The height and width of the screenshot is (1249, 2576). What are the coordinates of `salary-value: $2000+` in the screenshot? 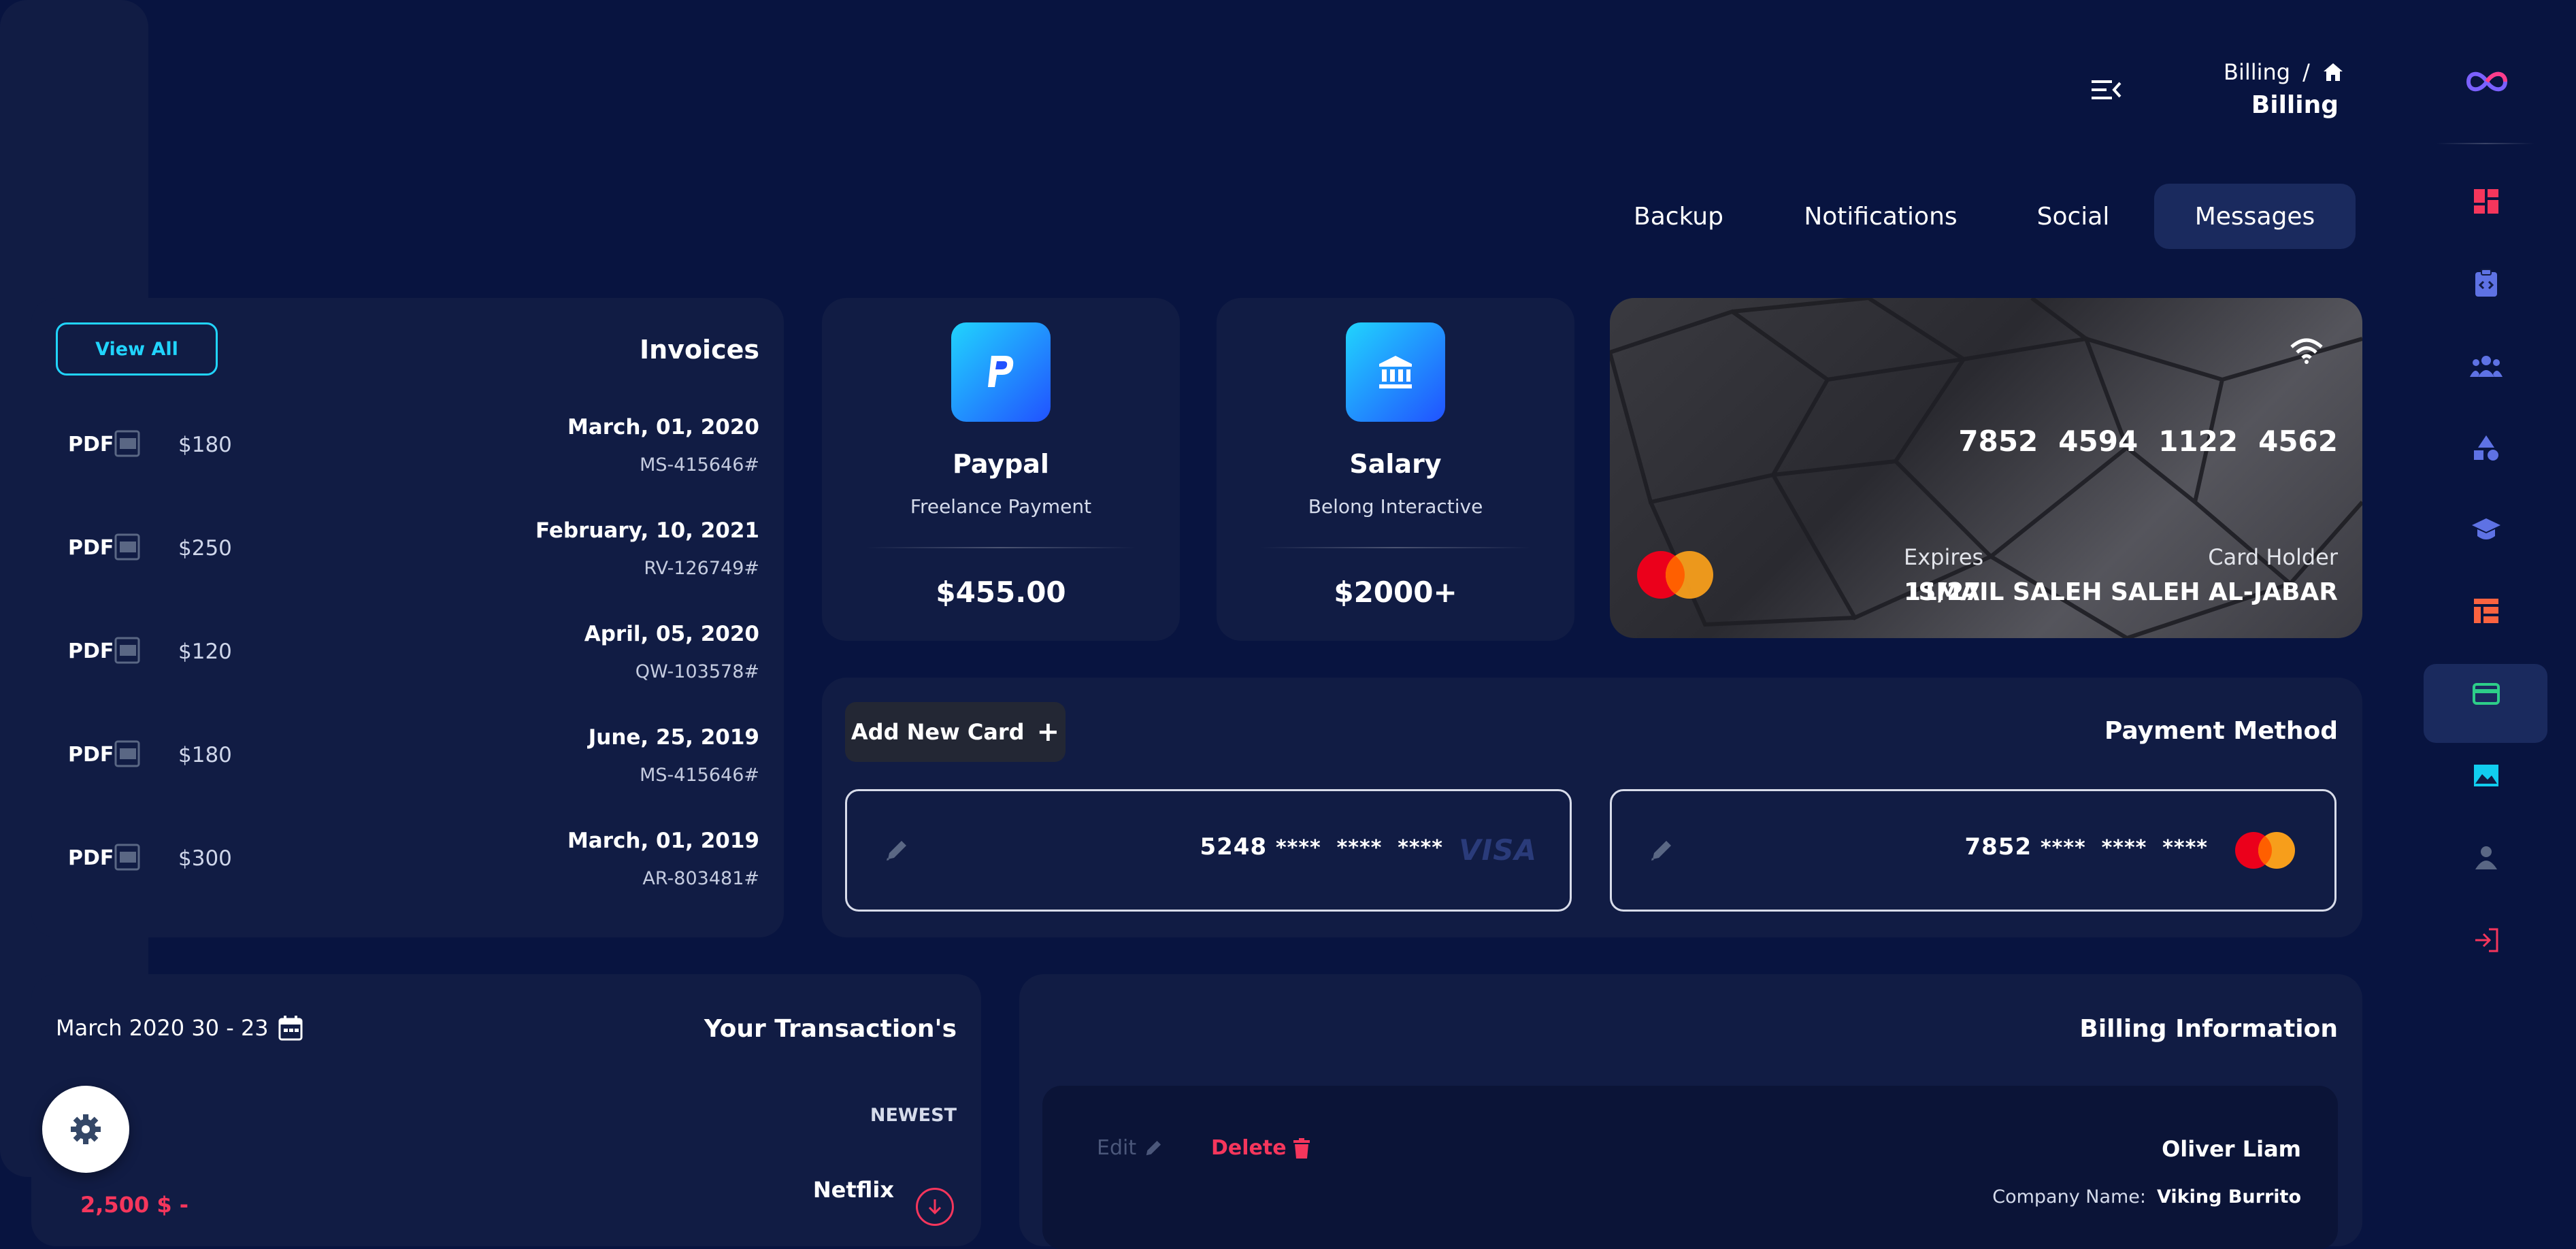 It's located at (1396, 592).